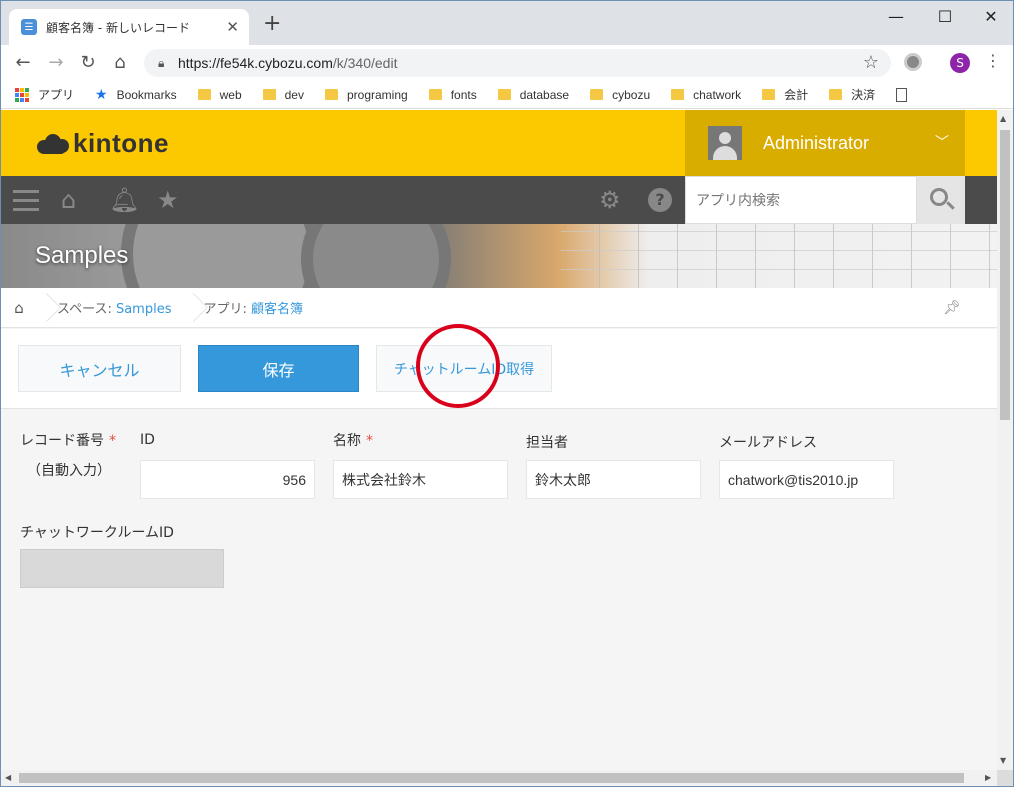 This screenshot has width=1014, height=787. What do you see at coordinates (68, 441) in the screenshot?
I see `record-number-label: レコード番号 *` at bounding box center [68, 441].